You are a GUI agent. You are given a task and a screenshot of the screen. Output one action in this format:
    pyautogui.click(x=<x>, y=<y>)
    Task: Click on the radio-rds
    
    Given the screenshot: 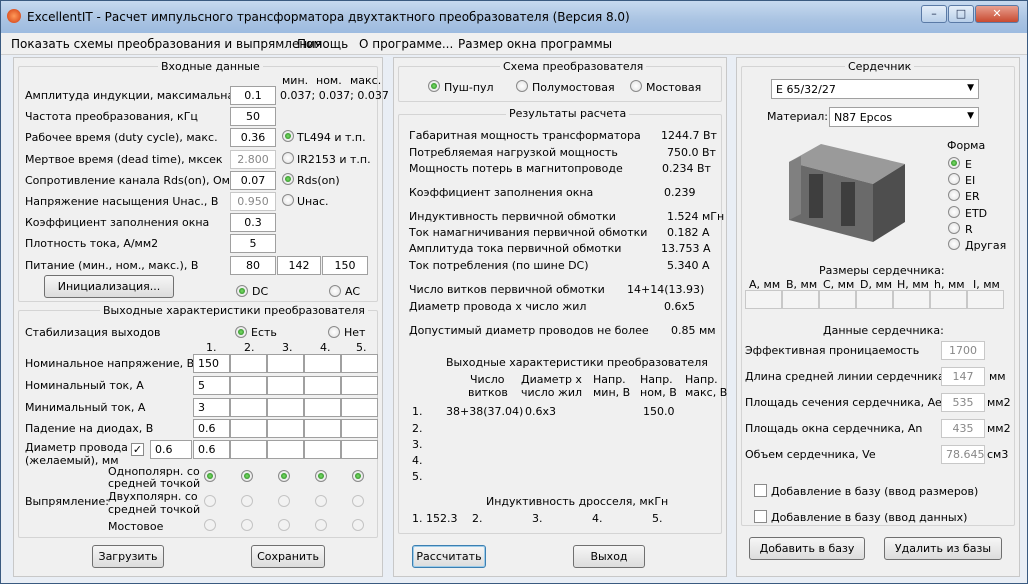 What is the action you would take?
    pyautogui.click(x=288, y=179)
    